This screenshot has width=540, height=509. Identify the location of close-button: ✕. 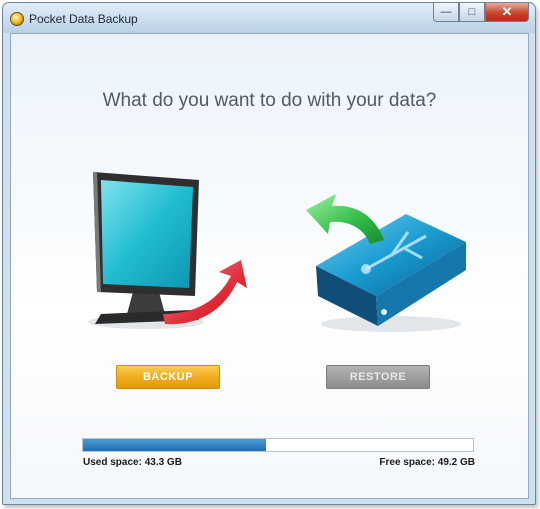
(507, 12).